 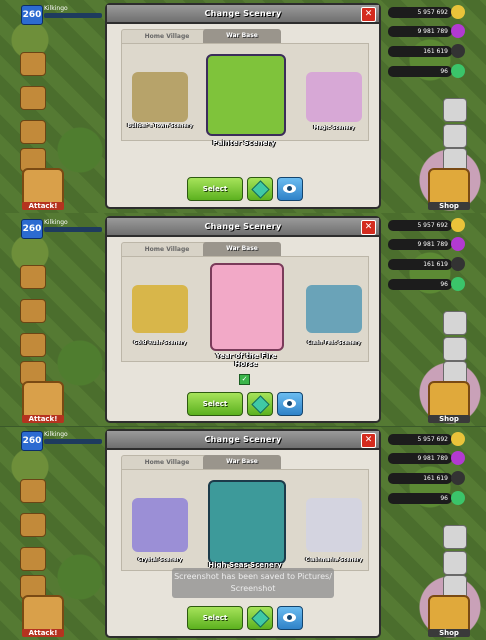 What do you see at coordinates (246, 360) in the screenshot?
I see `scenery-name-center: Year of the Fire Horse` at bounding box center [246, 360].